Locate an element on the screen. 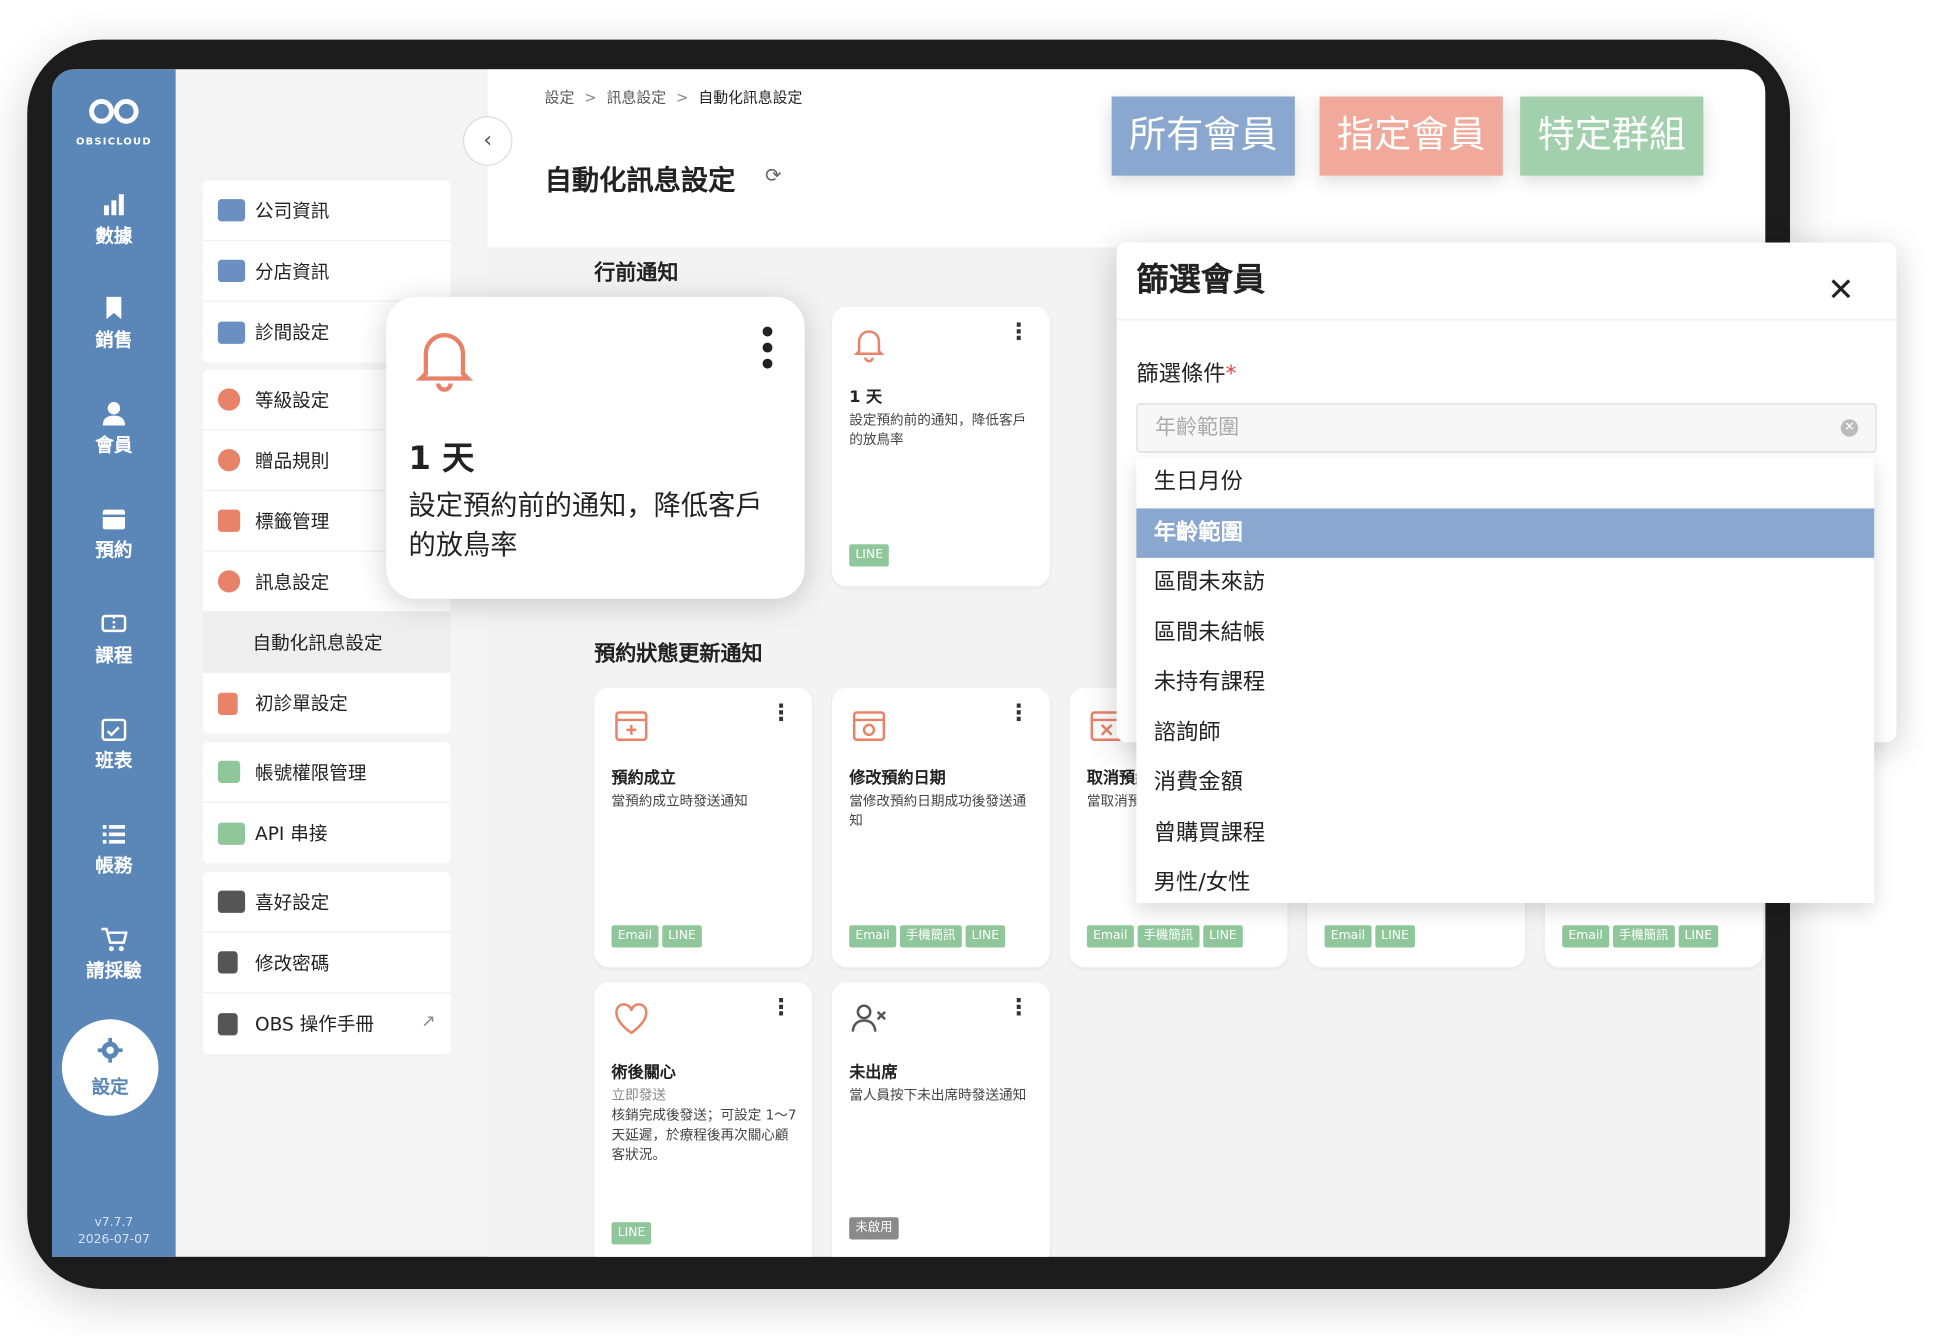 This screenshot has height=1336, width=1941. close-icon: ✕ is located at coordinates (1840, 290).